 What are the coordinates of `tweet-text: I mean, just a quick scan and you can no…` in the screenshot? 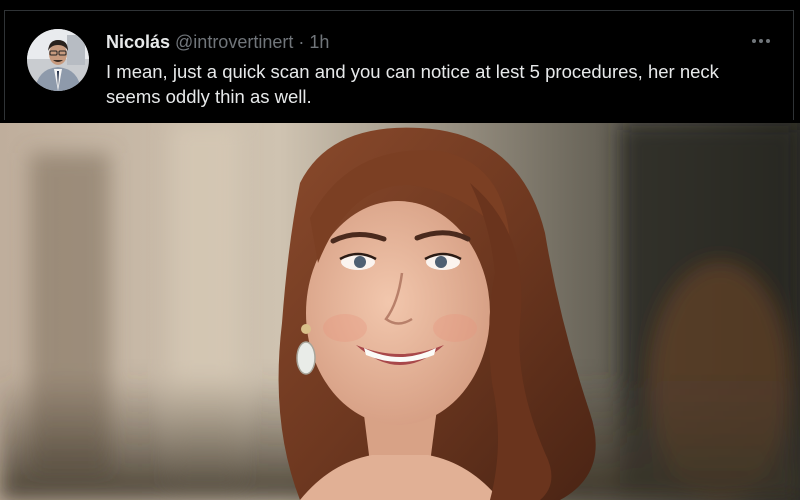 It's located at (412, 84).